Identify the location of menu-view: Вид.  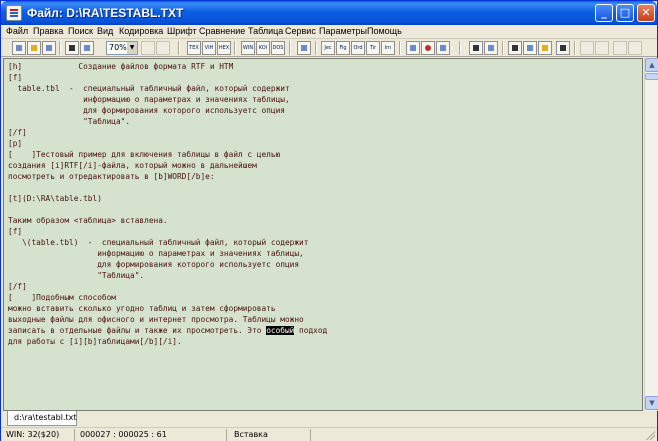
(105, 31).